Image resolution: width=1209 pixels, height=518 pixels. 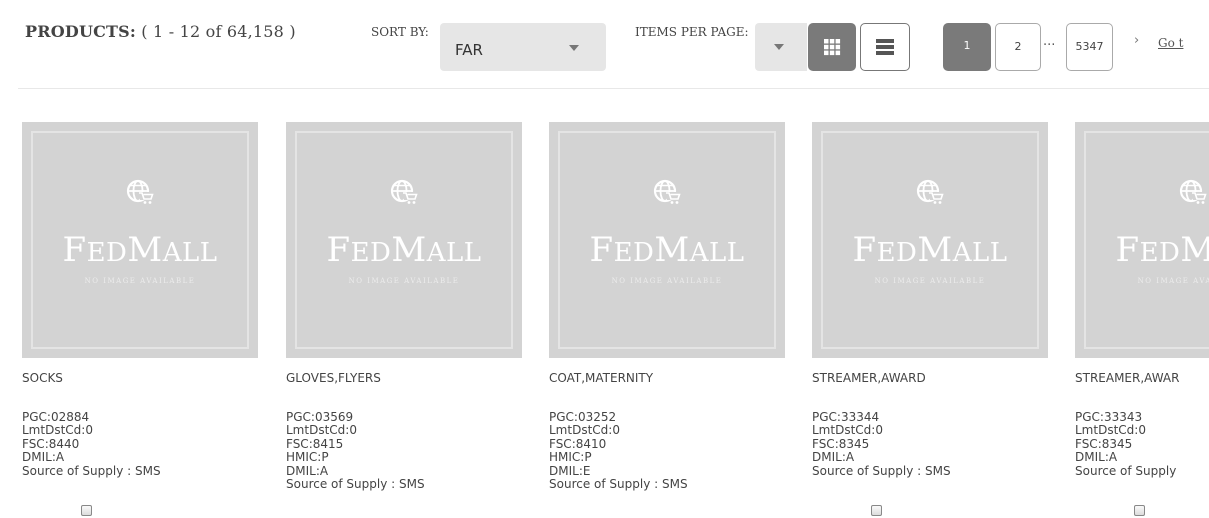 What do you see at coordinates (523, 47) in the screenshot?
I see `sort-by-select: FAR` at bounding box center [523, 47].